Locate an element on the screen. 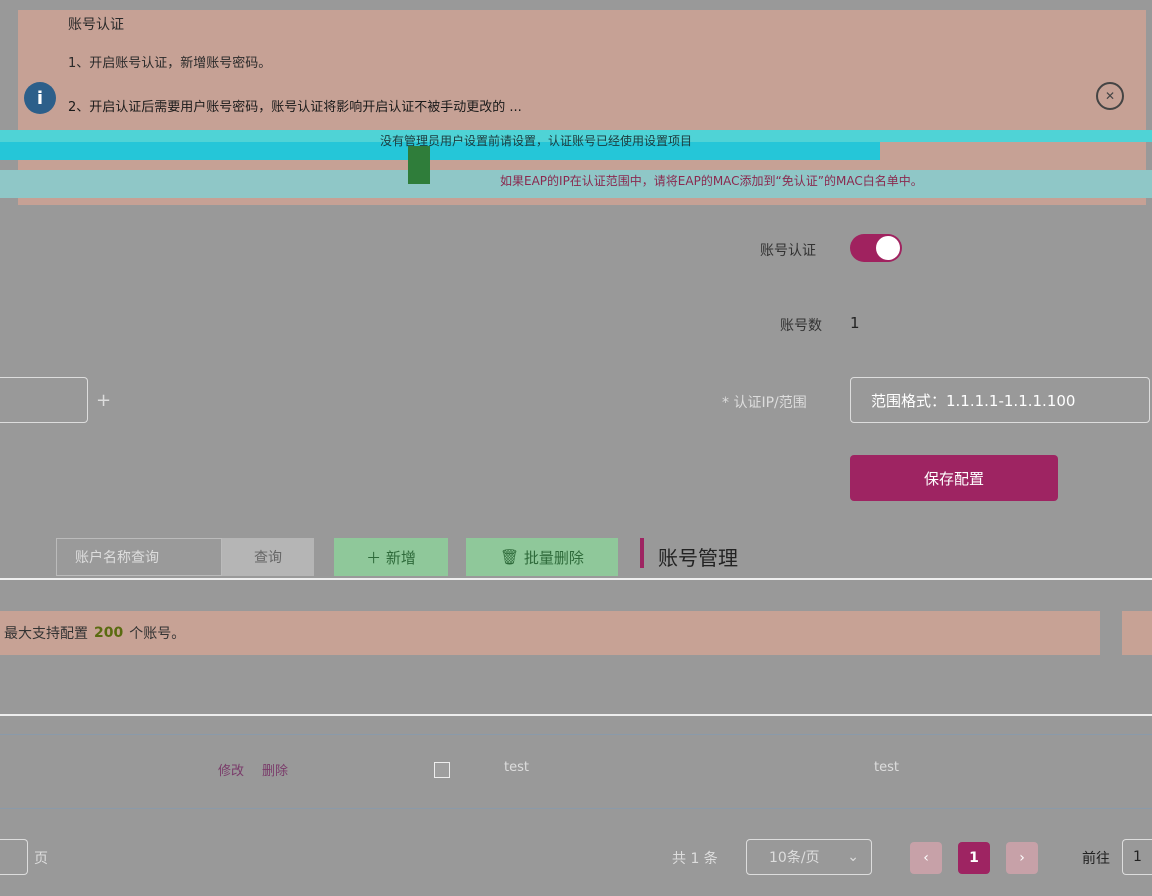  plus-icon: ＋ is located at coordinates (376, 557).